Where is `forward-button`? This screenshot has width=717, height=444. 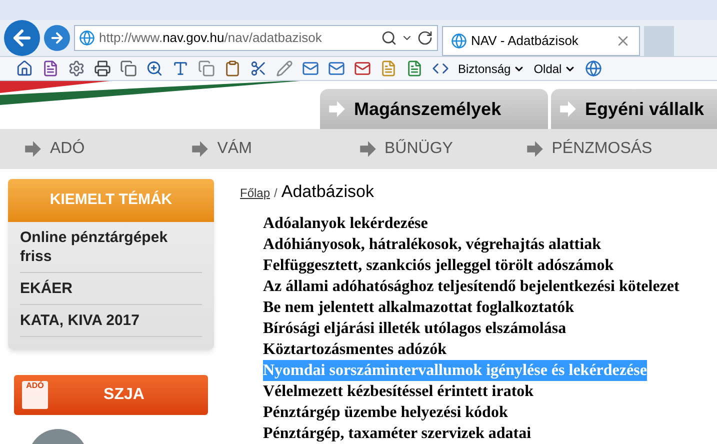
forward-button is located at coordinates (57, 38).